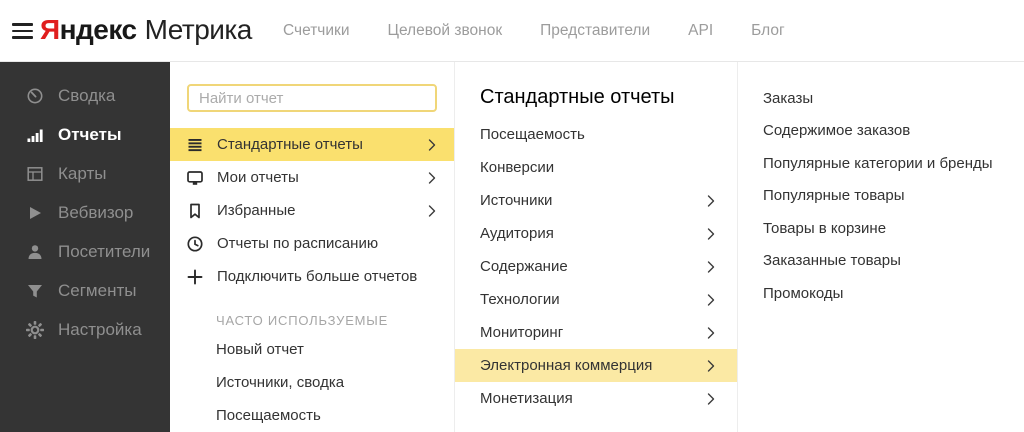 This screenshot has width=1024, height=432. Describe the element at coordinates (195, 211) in the screenshot. I see `bookmark-icon` at that location.